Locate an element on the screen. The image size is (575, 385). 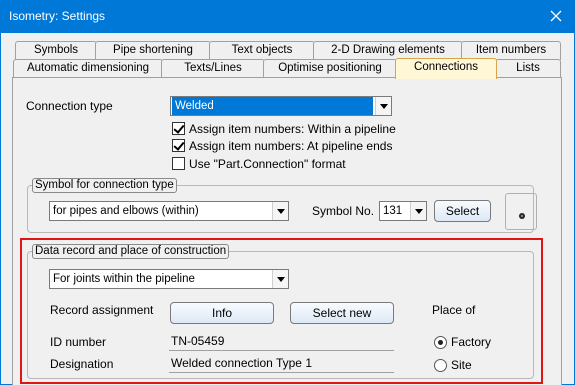
checkbox-pipeline-ends-label: Assign item numbers: At pipeline ends is located at coordinates (291, 146).